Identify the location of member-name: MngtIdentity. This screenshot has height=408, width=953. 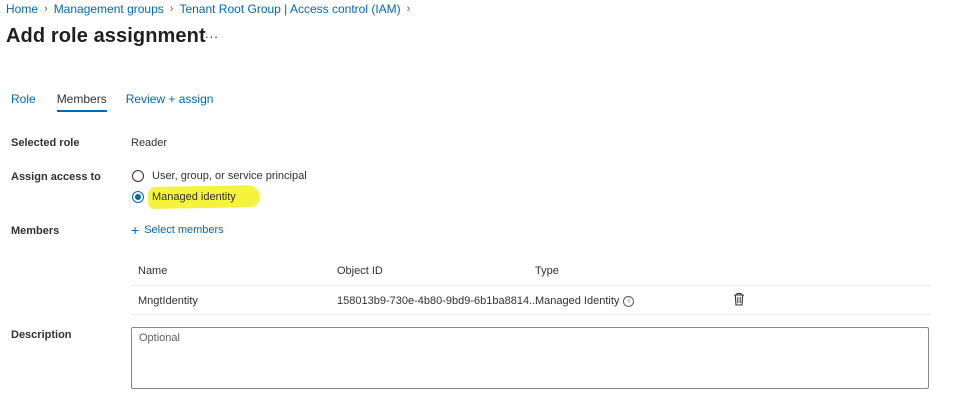
(168, 301).